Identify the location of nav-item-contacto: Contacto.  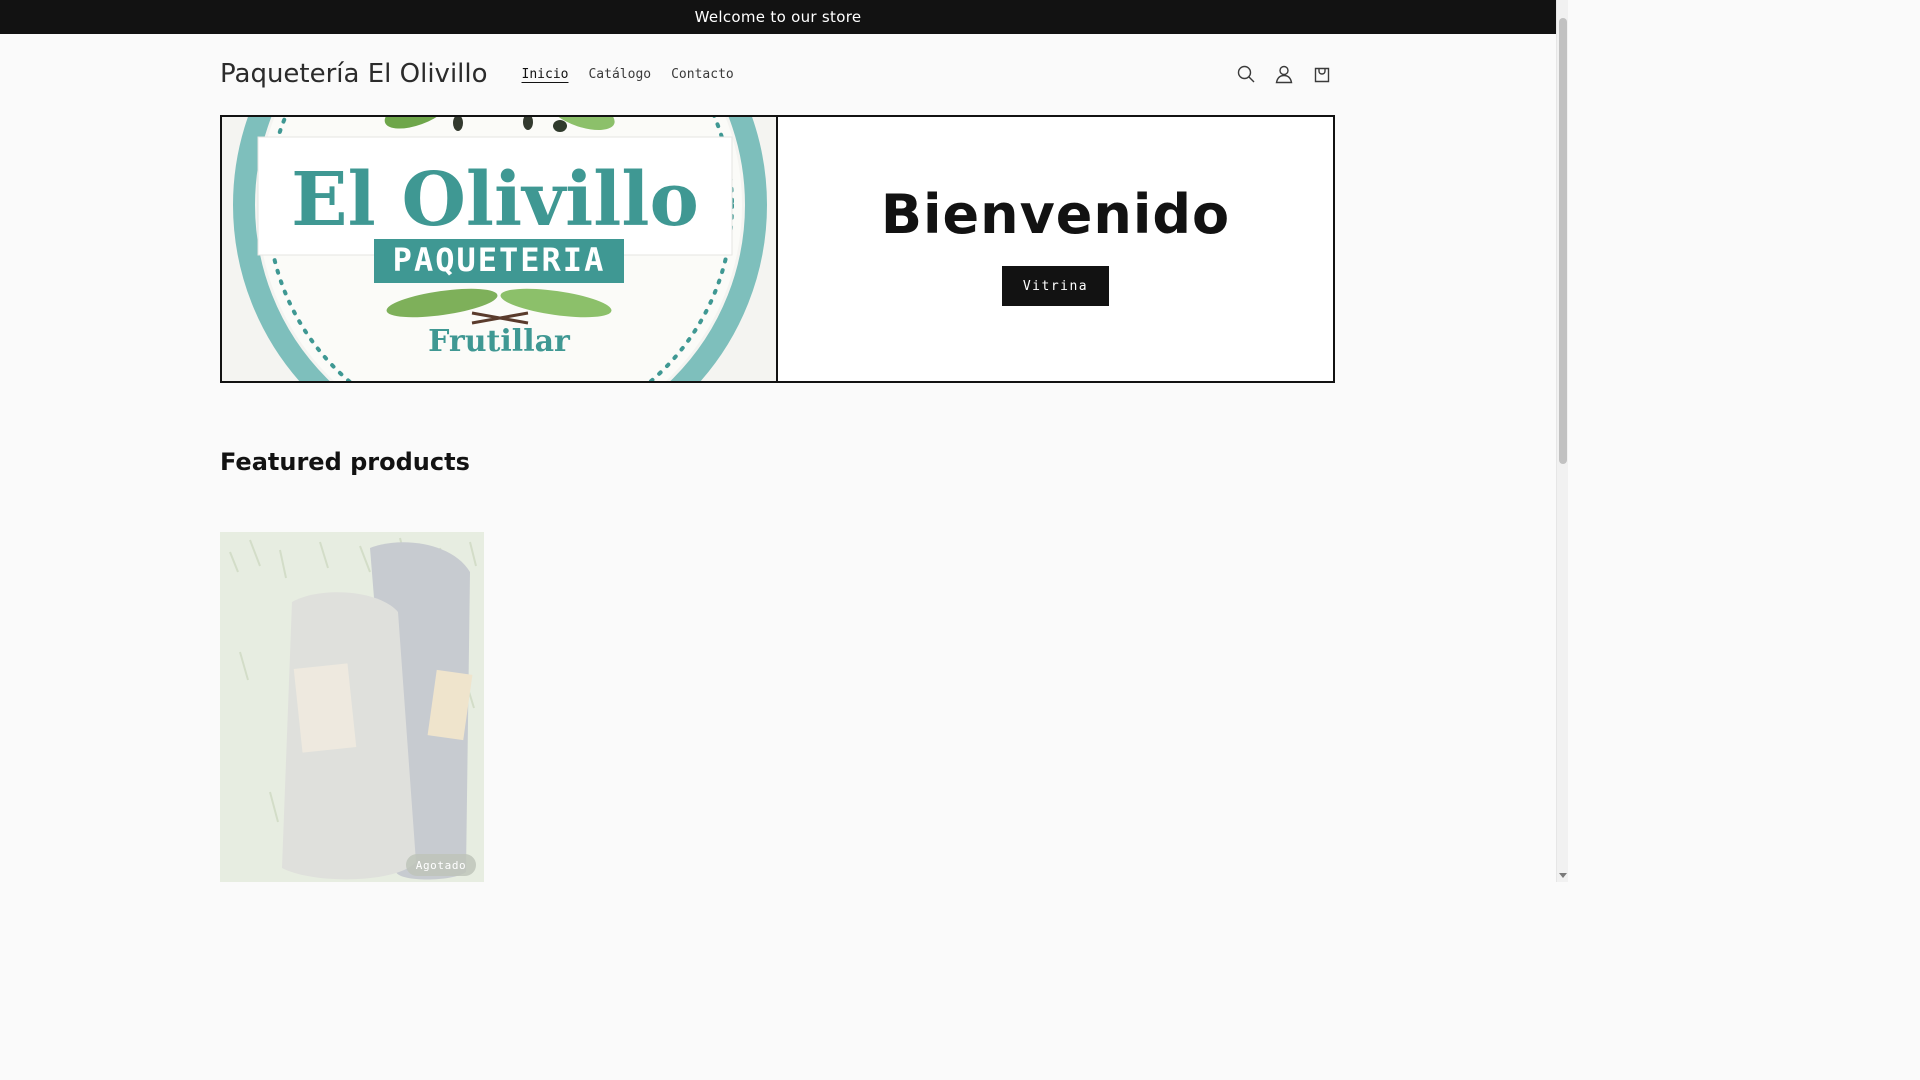
(702, 74).